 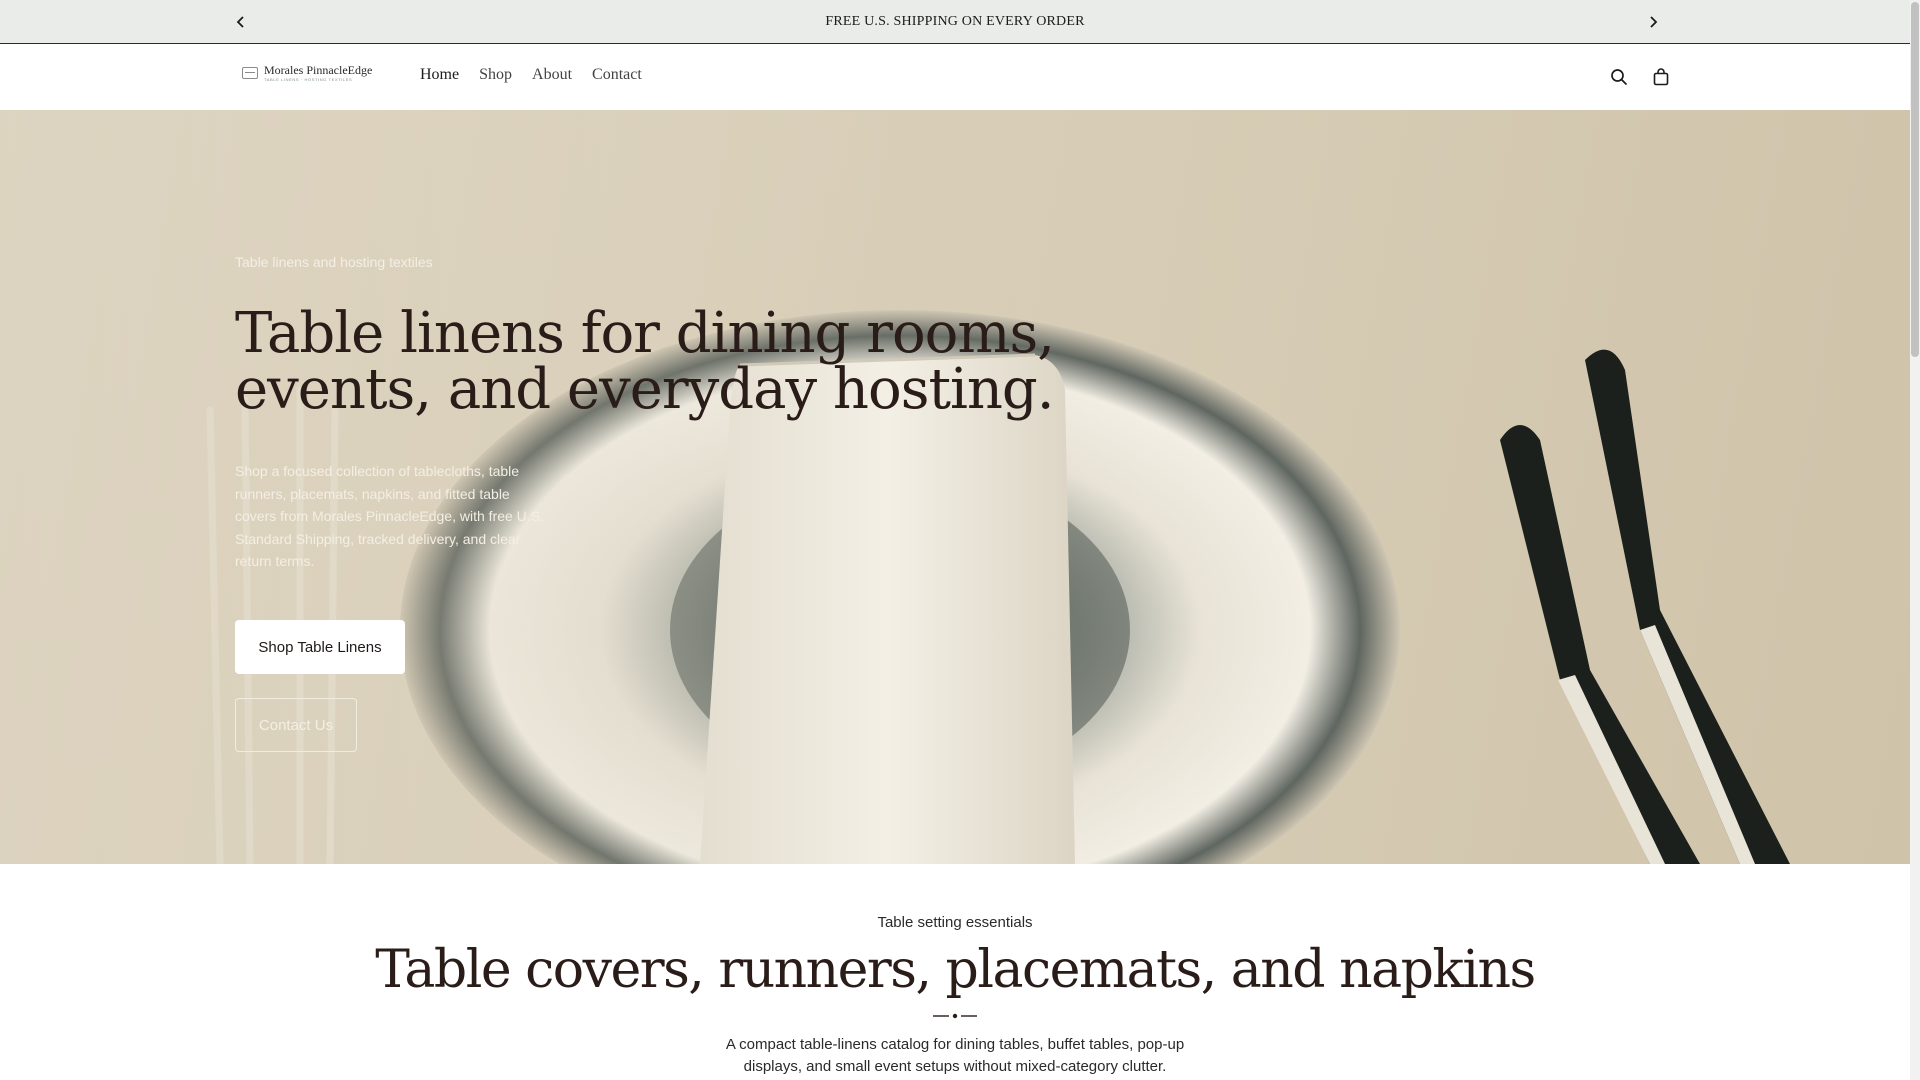 I want to click on announcement-bar: FREE U.S. SHIPPING ON EVERY ORDER, so click(x=955, y=22).